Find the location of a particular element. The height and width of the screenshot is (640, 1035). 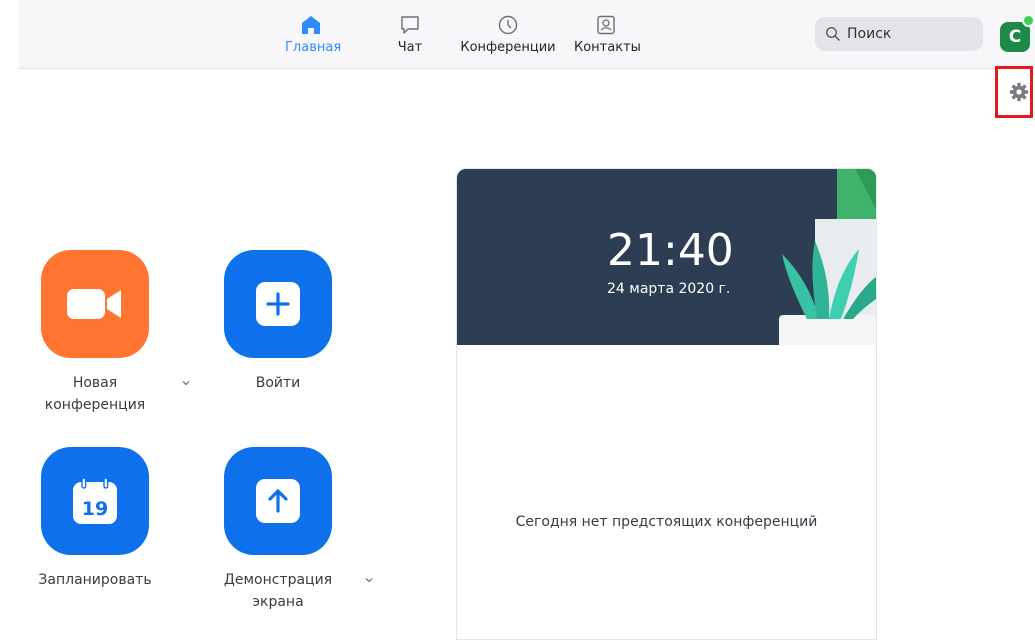

join-tile is located at coordinates (278, 304).